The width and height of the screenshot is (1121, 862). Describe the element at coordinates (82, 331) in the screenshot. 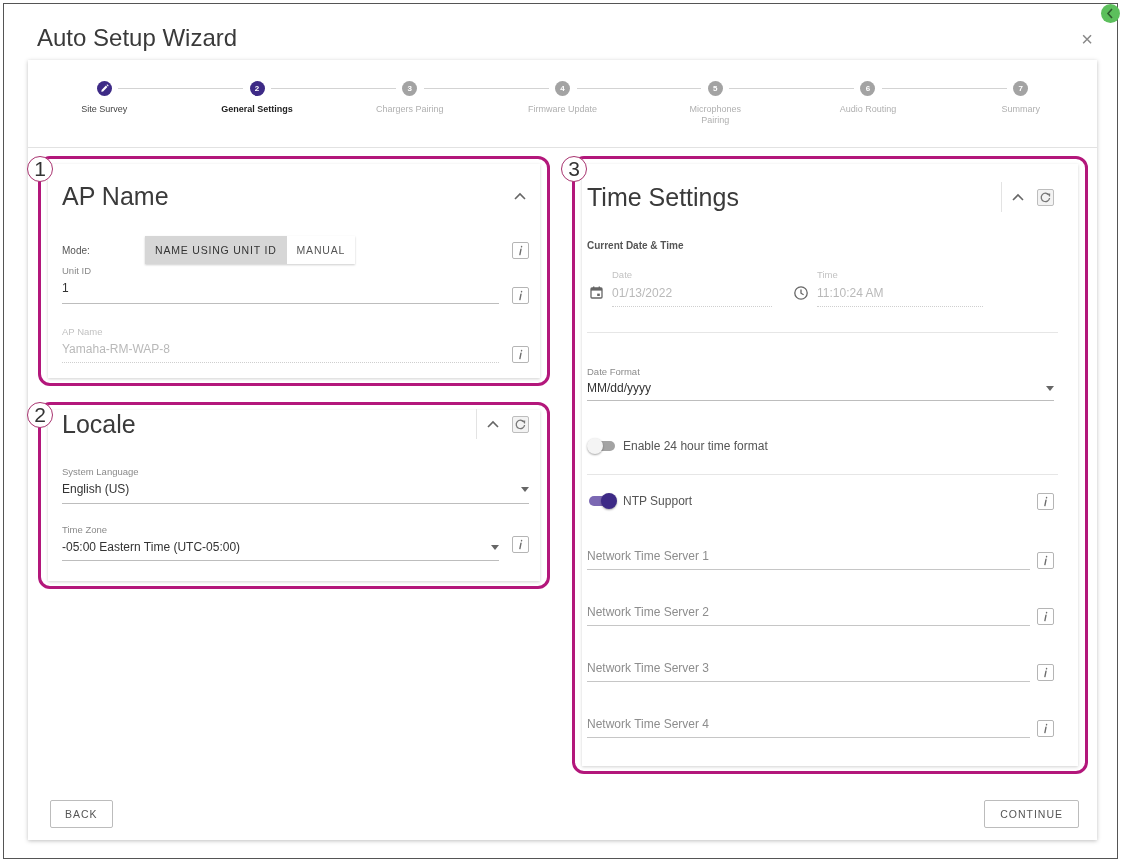

I see `field-label: AP Name` at that location.